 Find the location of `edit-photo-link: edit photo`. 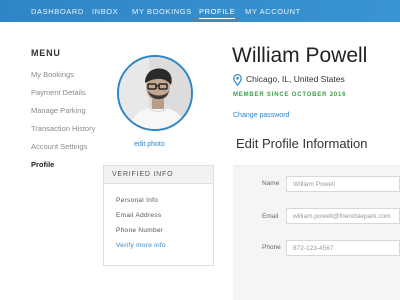

edit-photo-link: edit photo is located at coordinates (149, 144).